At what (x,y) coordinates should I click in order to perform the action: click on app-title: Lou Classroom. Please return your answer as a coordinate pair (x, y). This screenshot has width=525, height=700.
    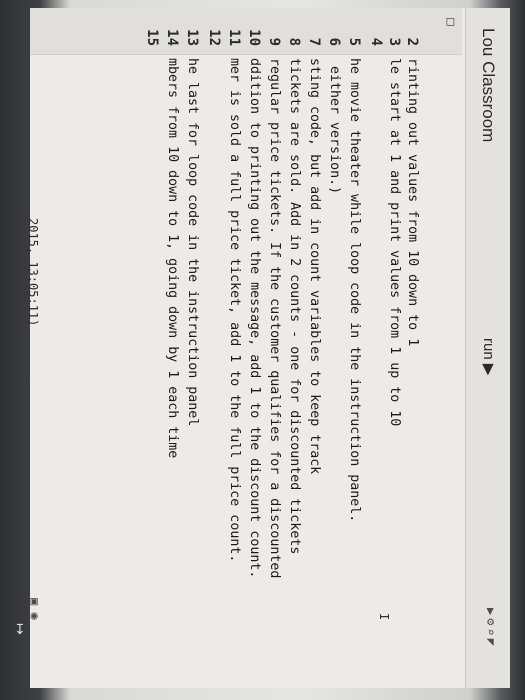
    Looking at the image, I should click on (488, 85).